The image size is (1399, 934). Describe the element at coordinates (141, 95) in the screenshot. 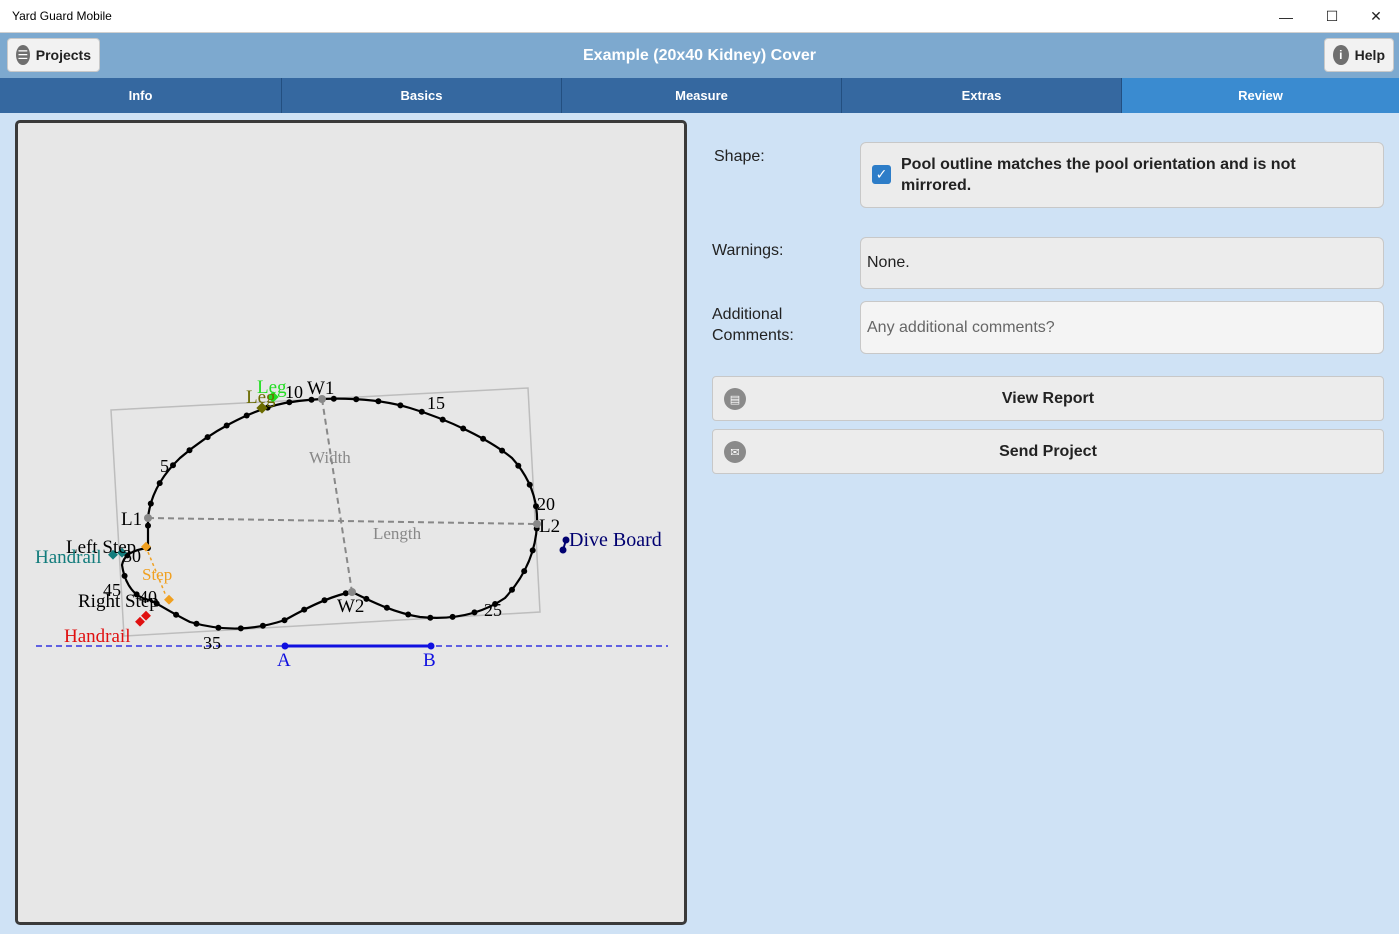

I see `tab-info: Info` at that location.